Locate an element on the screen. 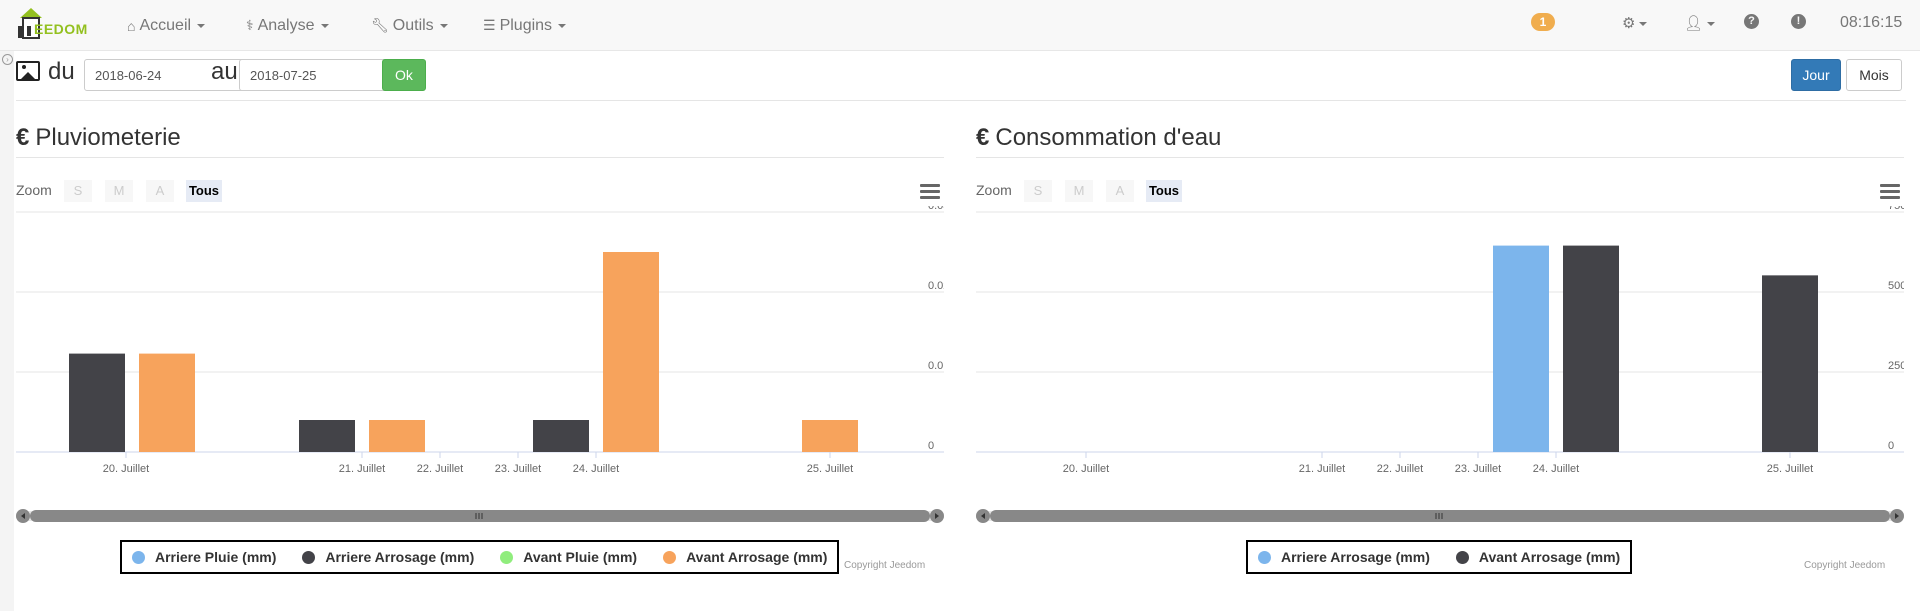 This screenshot has width=1920, height=611. alert-icon: ! is located at coordinates (1798, 21).